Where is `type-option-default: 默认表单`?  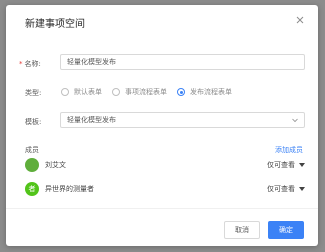
type-option-default: 默认表单 is located at coordinates (81, 92).